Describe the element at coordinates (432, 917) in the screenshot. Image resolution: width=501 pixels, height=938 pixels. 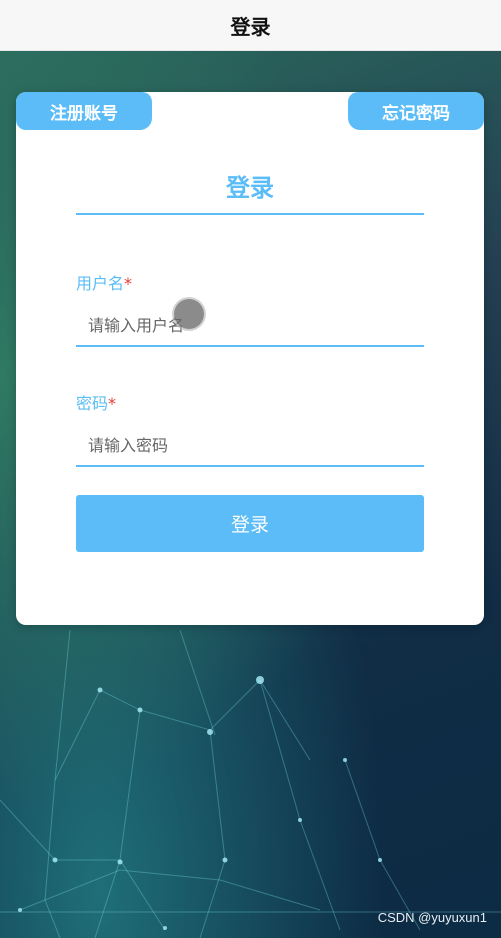
I see `watermark-text: CSDN @yuyuxun1` at that location.